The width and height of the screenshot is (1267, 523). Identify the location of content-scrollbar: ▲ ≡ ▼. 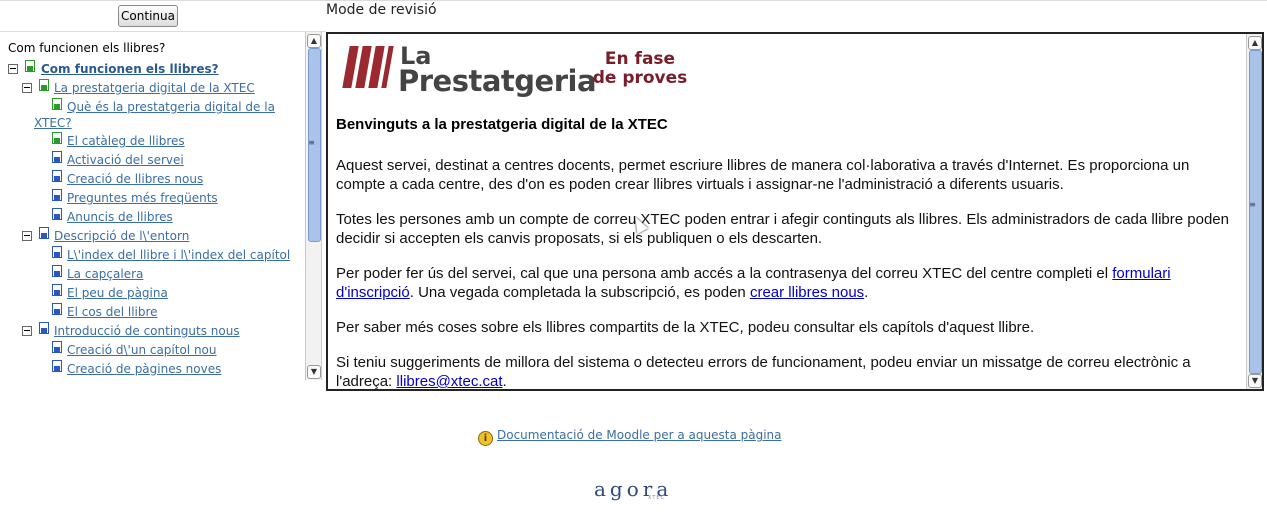
(1254, 211).